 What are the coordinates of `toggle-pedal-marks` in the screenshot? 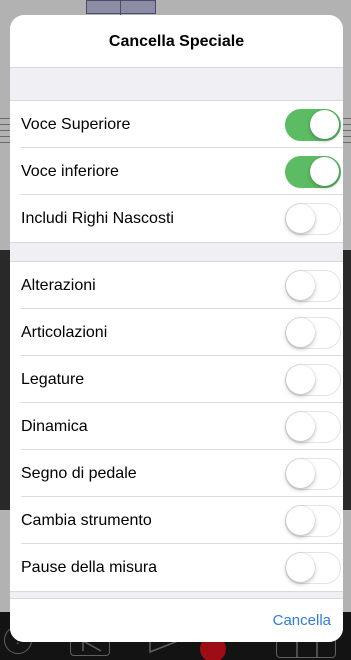 It's located at (313, 474).